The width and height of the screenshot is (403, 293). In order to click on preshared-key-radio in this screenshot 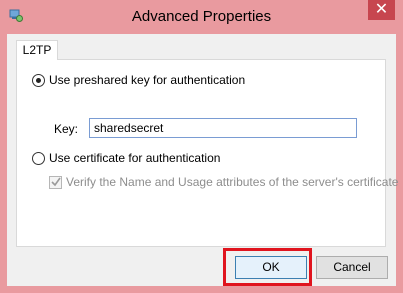, I will do `click(38, 80)`.